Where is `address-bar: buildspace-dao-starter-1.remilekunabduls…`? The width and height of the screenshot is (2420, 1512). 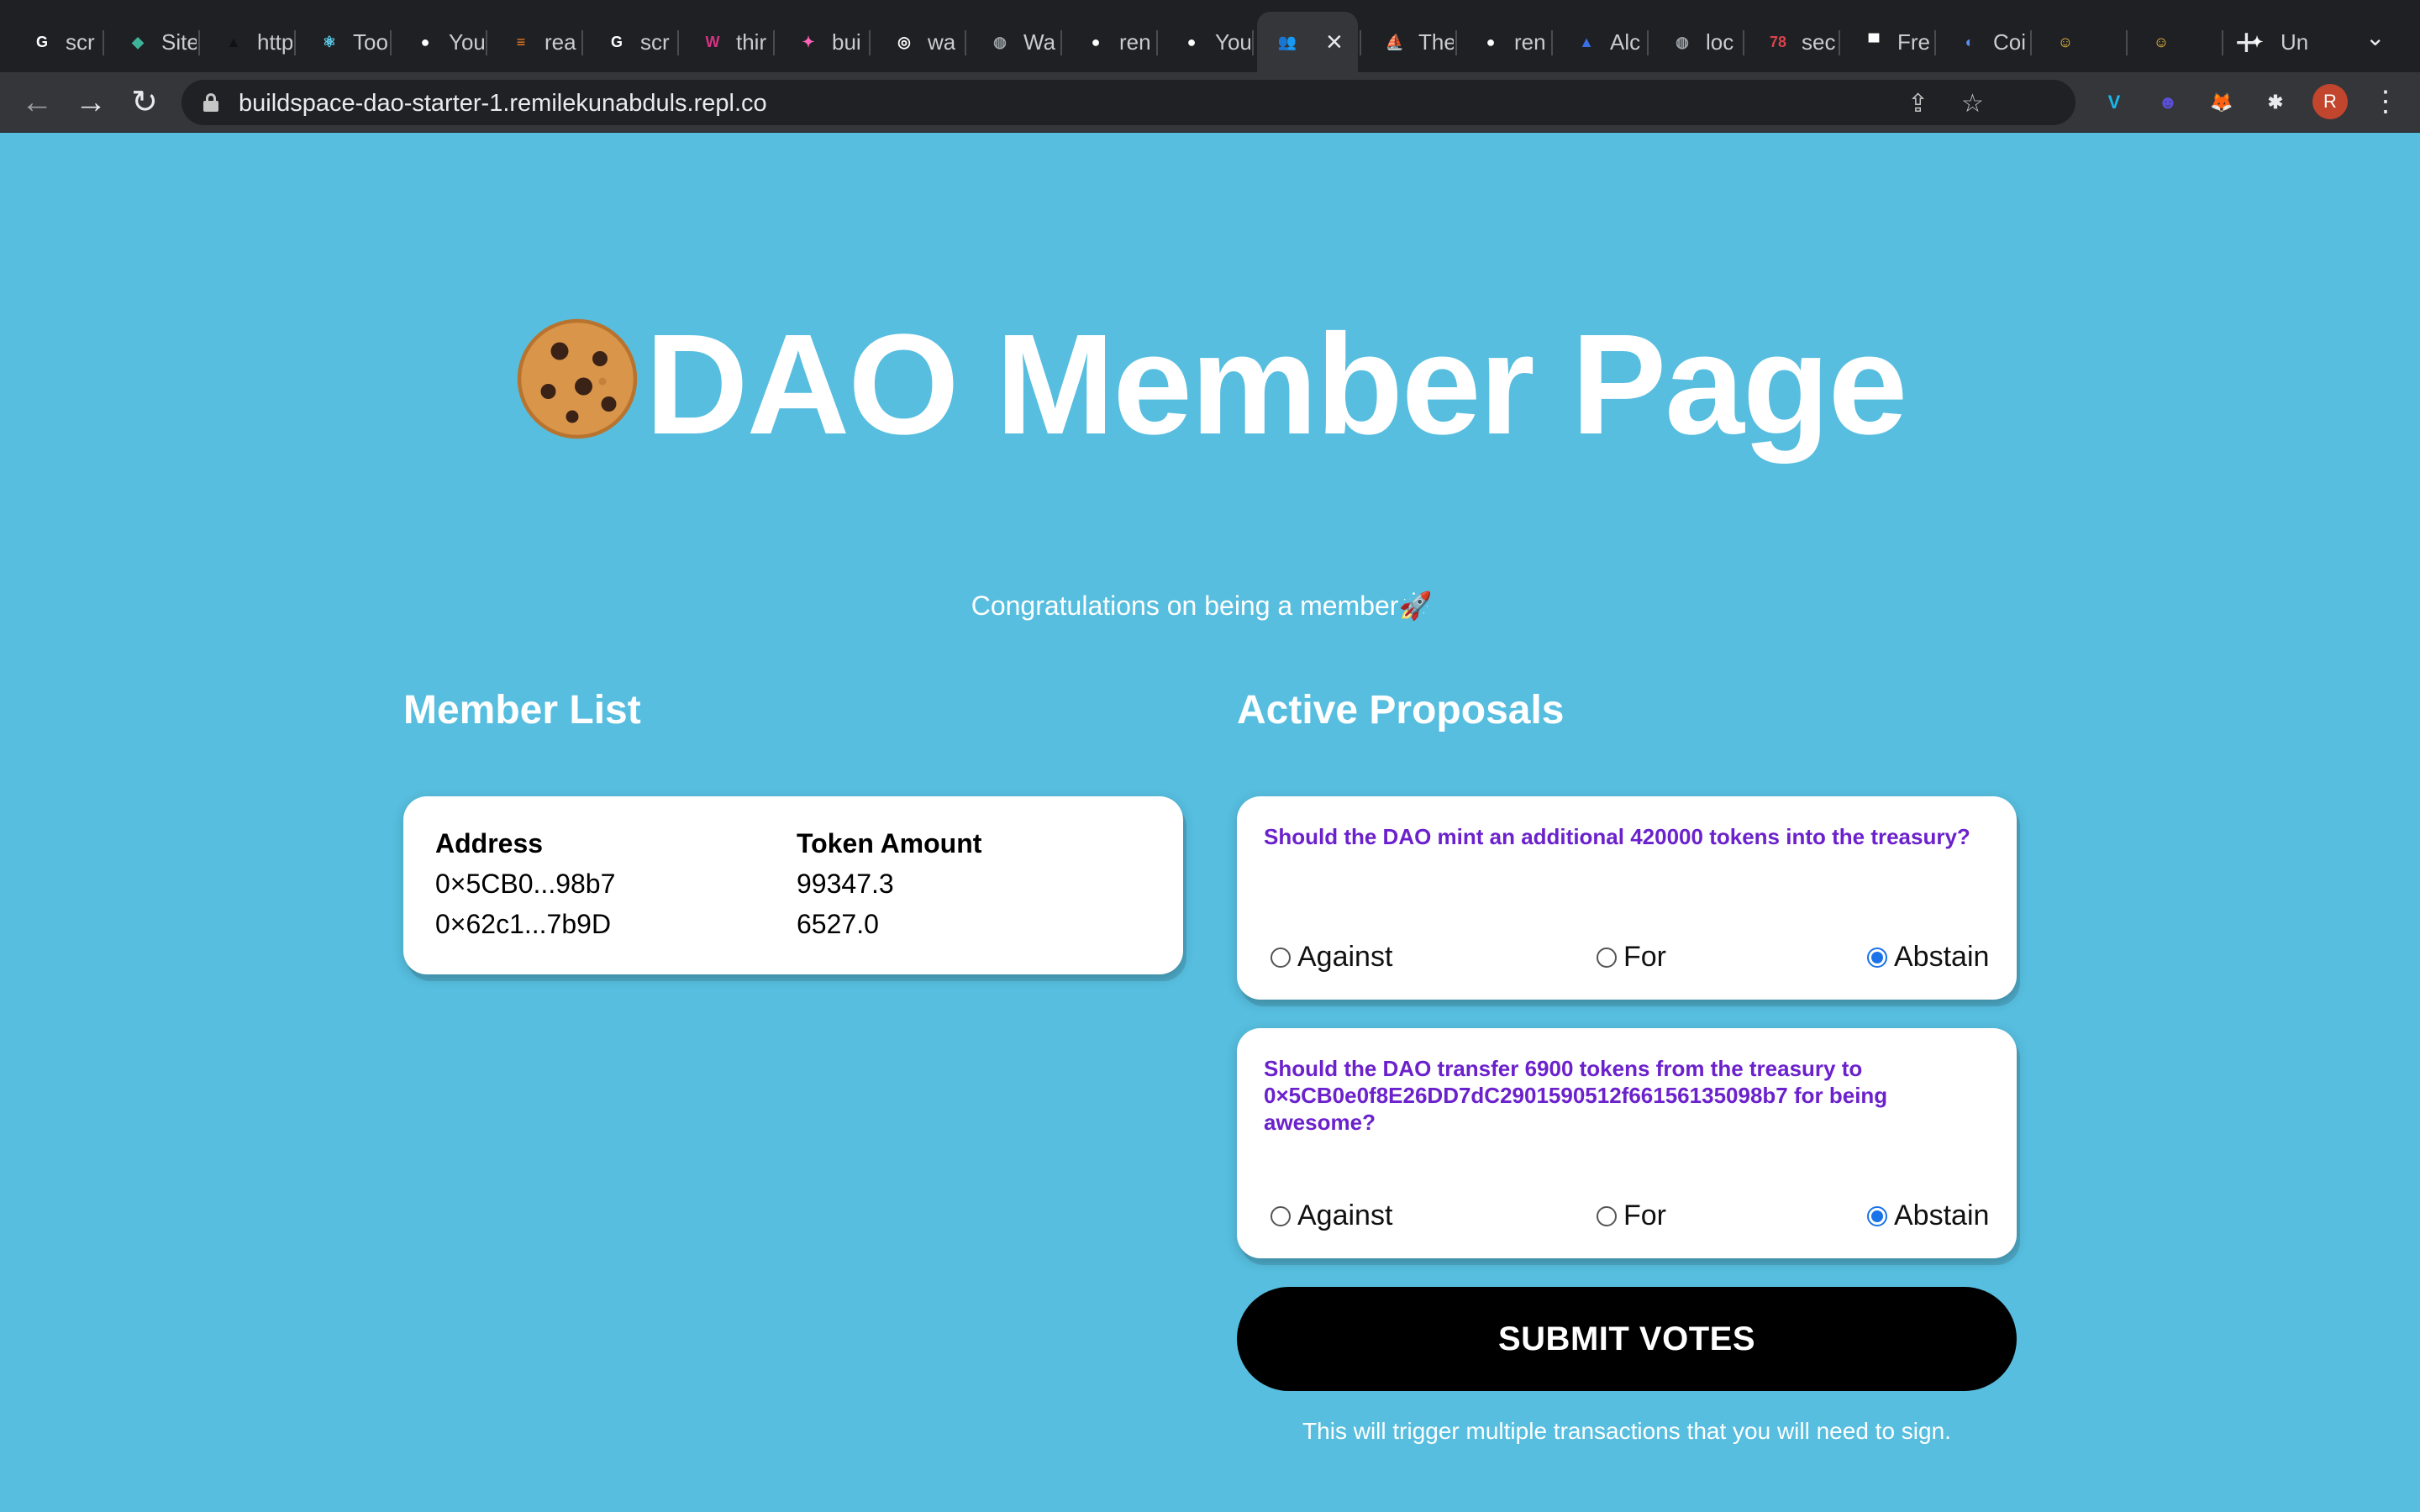 address-bar: buildspace-dao-starter-1.remilekunabduls… is located at coordinates (1128, 102).